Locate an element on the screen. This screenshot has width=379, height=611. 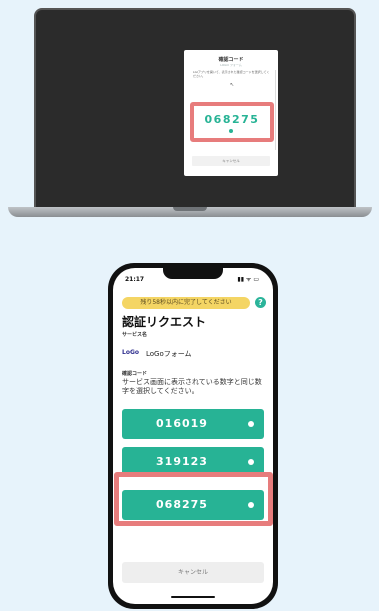
dialog-scrollbar is located at coordinates (275, 110).